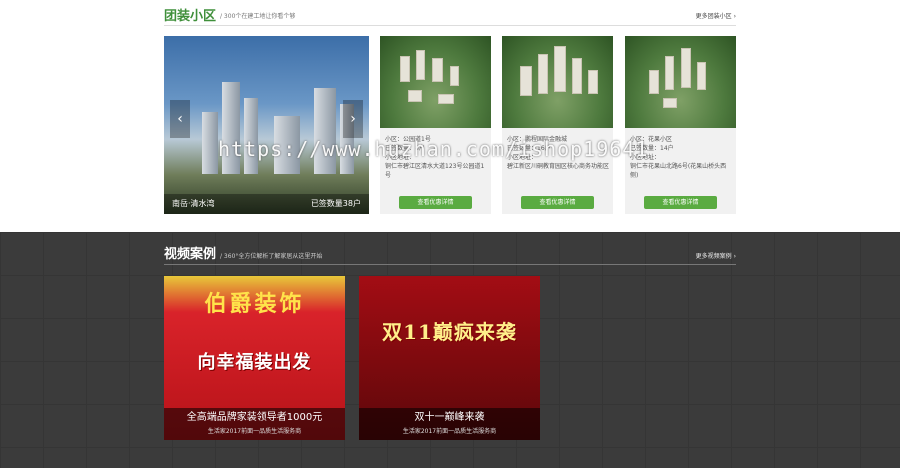 Image resolution: width=900 pixels, height=468 pixels. I want to click on featured-estate-count: 已签数量38户, so click(335, 203).